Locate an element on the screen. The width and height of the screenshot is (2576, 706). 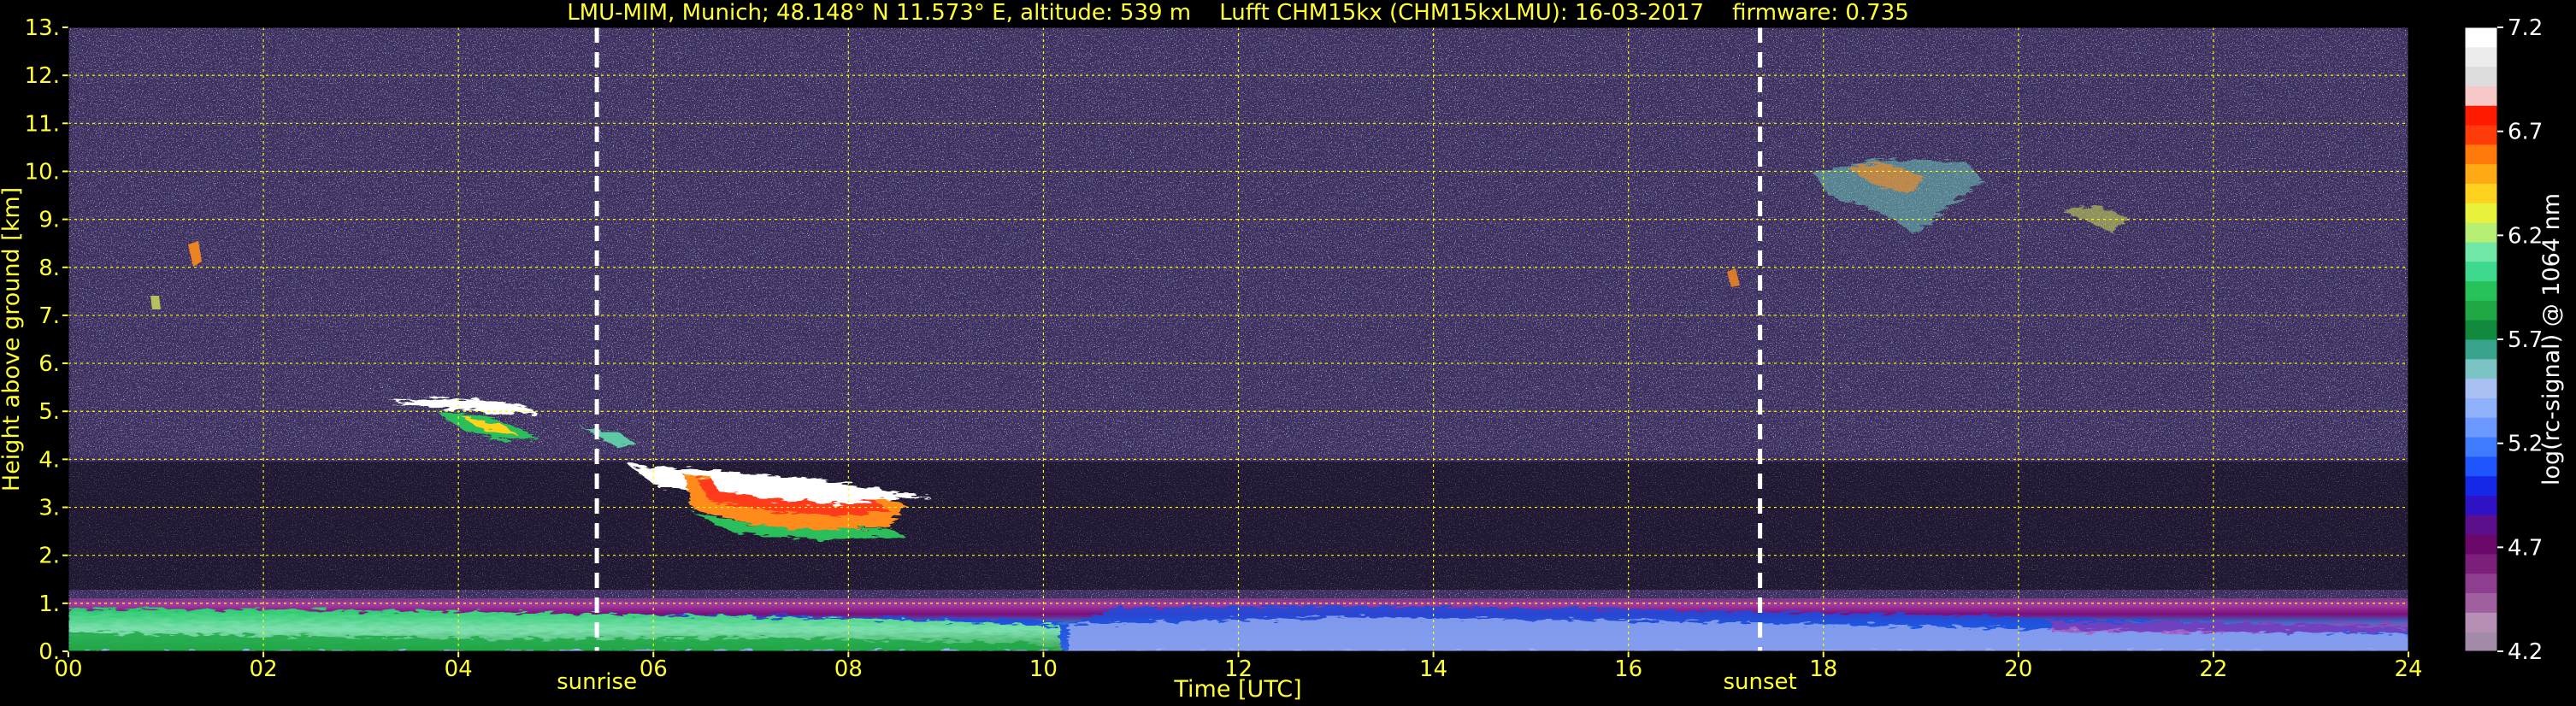
colorbar-label: log(rc-signal) @ 1064 nm is located at coordinates (2551, 339).